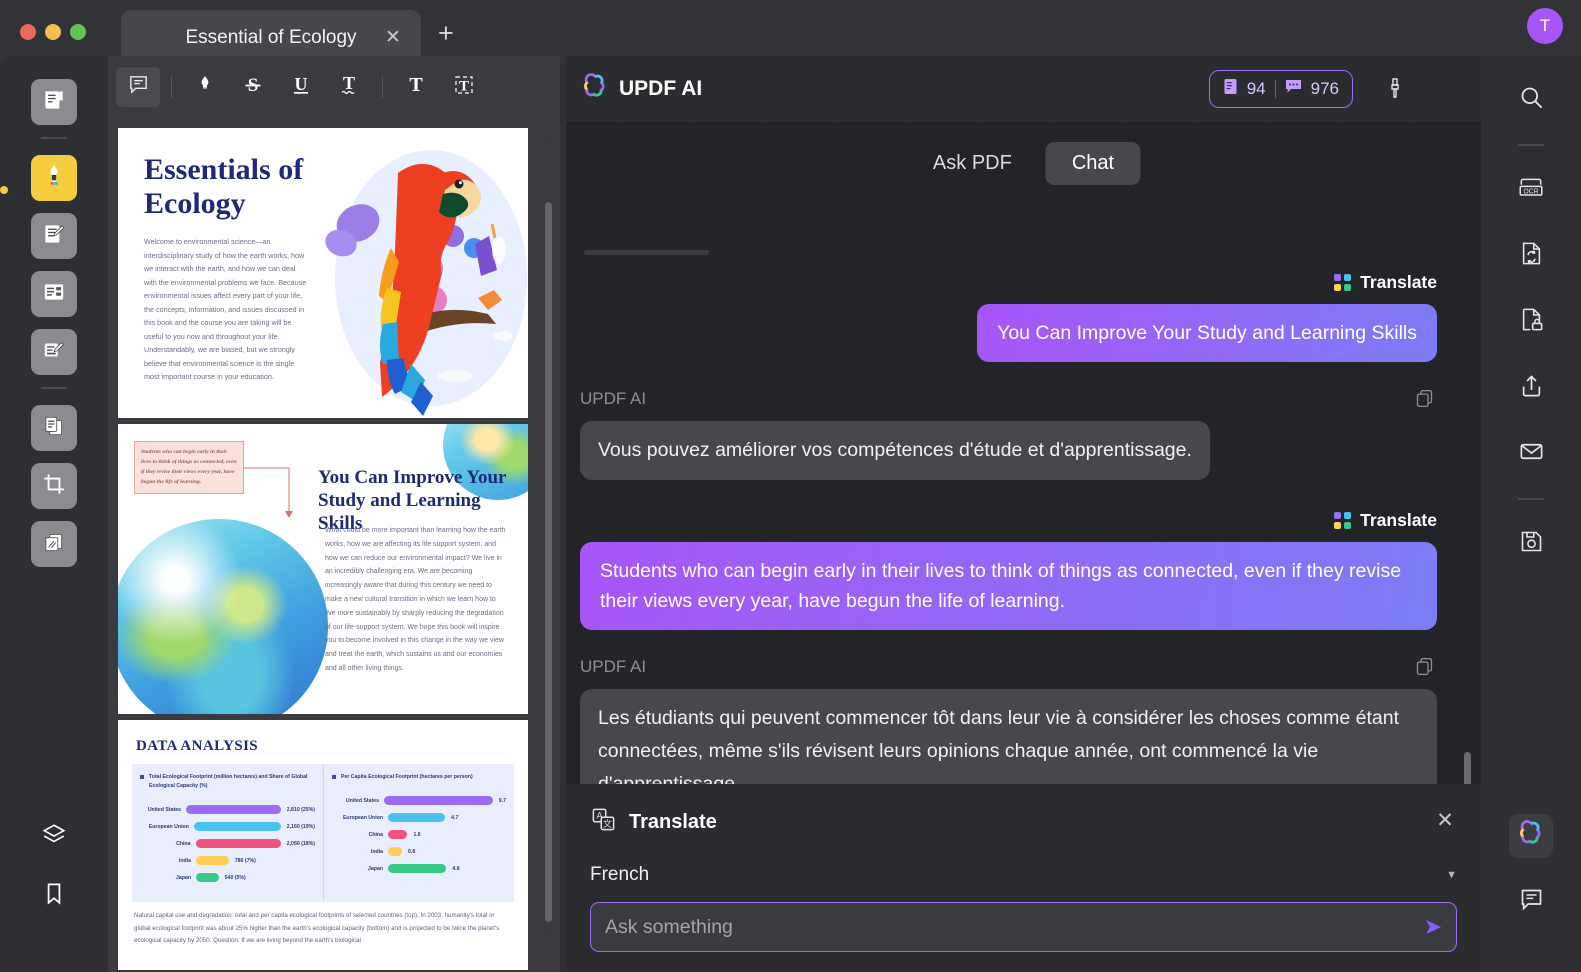 This screenshot has height=972, width=1581. What do you see at coordinates (54, 486) in the screenshot?
I see `sidebar-item-crop` at bounding box center [54, 486].